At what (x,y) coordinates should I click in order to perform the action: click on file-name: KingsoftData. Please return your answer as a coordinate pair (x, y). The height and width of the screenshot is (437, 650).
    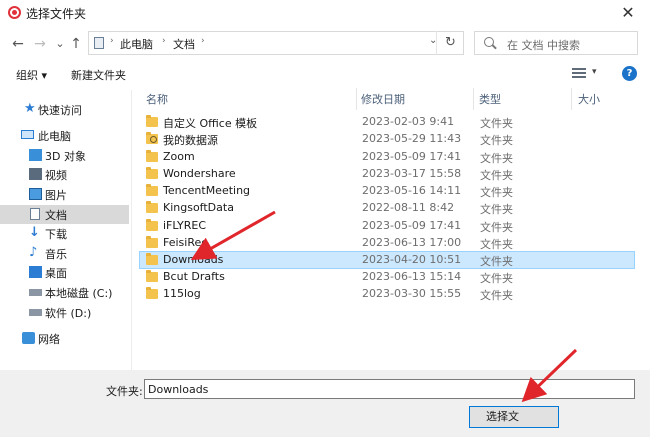
    Looking at the image, I should click on (198, 207).